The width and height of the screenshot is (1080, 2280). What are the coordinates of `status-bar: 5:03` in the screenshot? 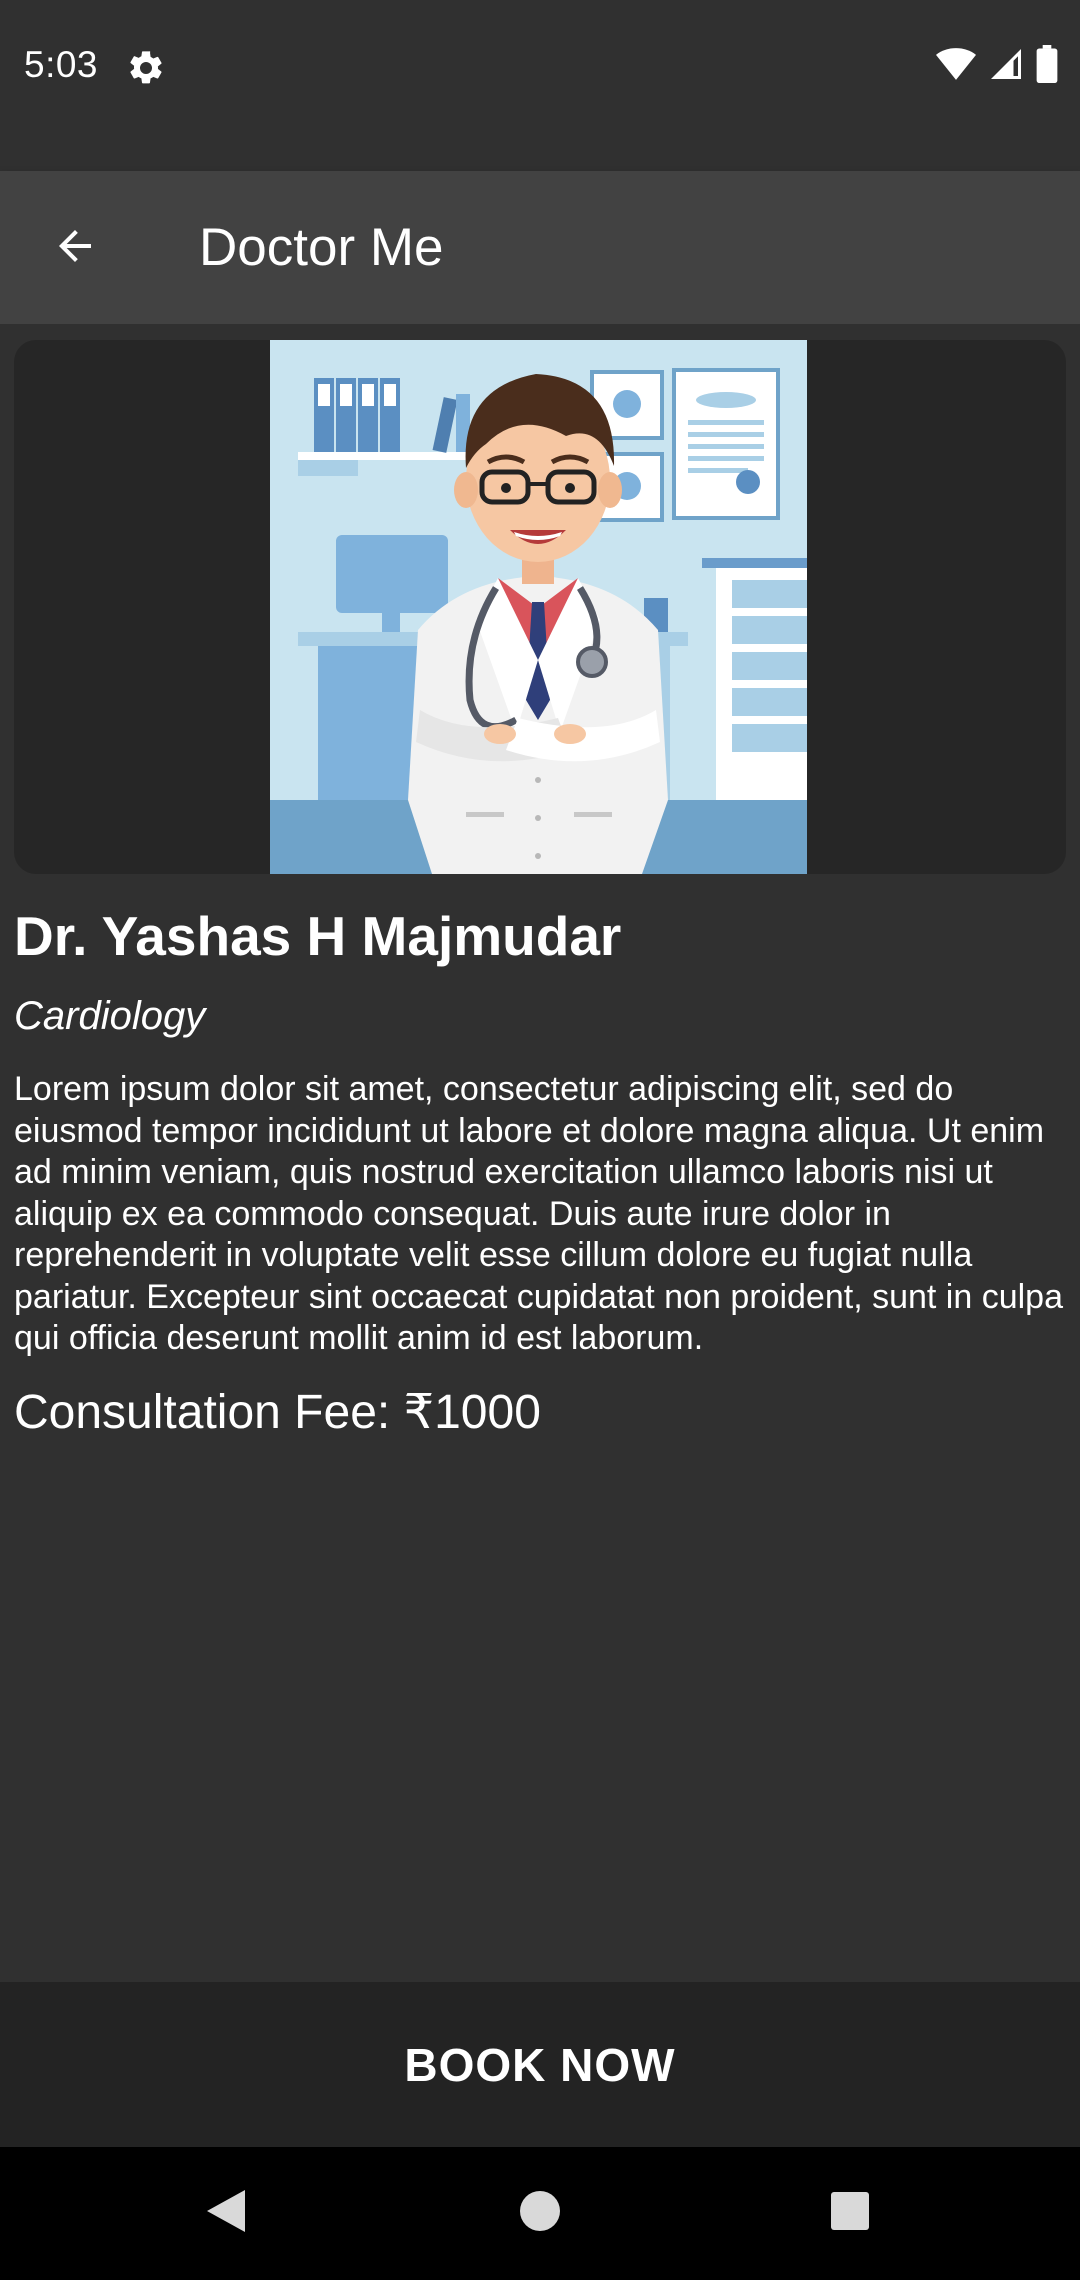 It's located at (540, 85).